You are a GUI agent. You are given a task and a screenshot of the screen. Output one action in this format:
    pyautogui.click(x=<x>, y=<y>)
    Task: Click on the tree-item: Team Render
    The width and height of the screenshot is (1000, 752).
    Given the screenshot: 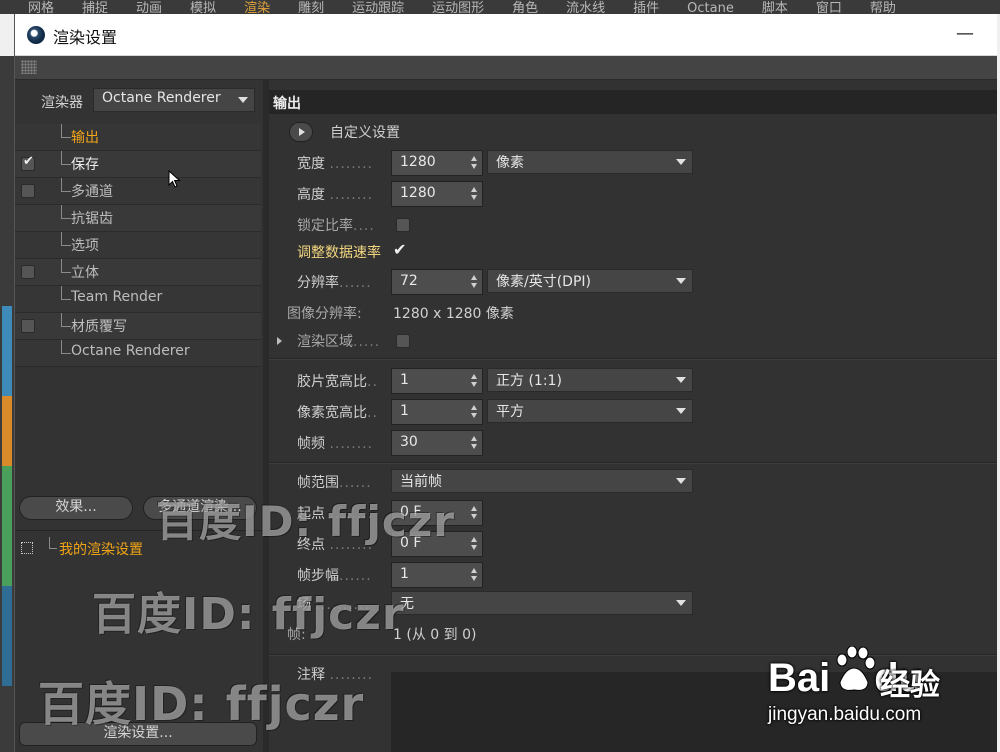 What is the action you would take?
    pyautogui.click(x=138, y=299)
    